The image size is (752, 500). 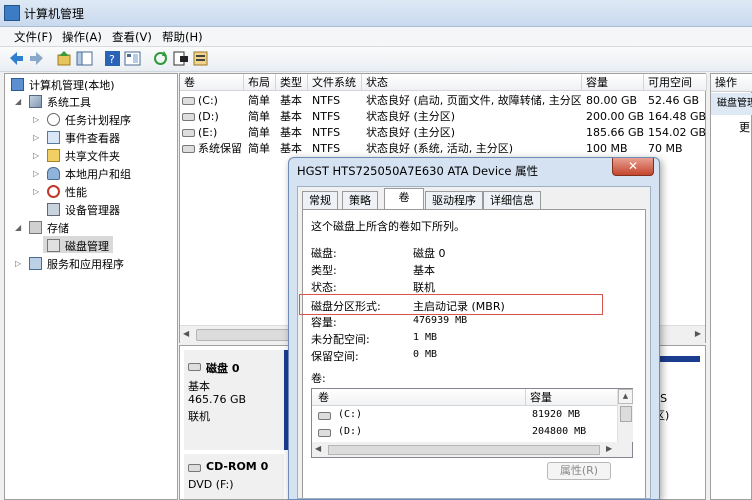 What do you see at coordinates (292, 82) in the screenshot?
I see `col-type: 类型` at bounding box center [292, 82].